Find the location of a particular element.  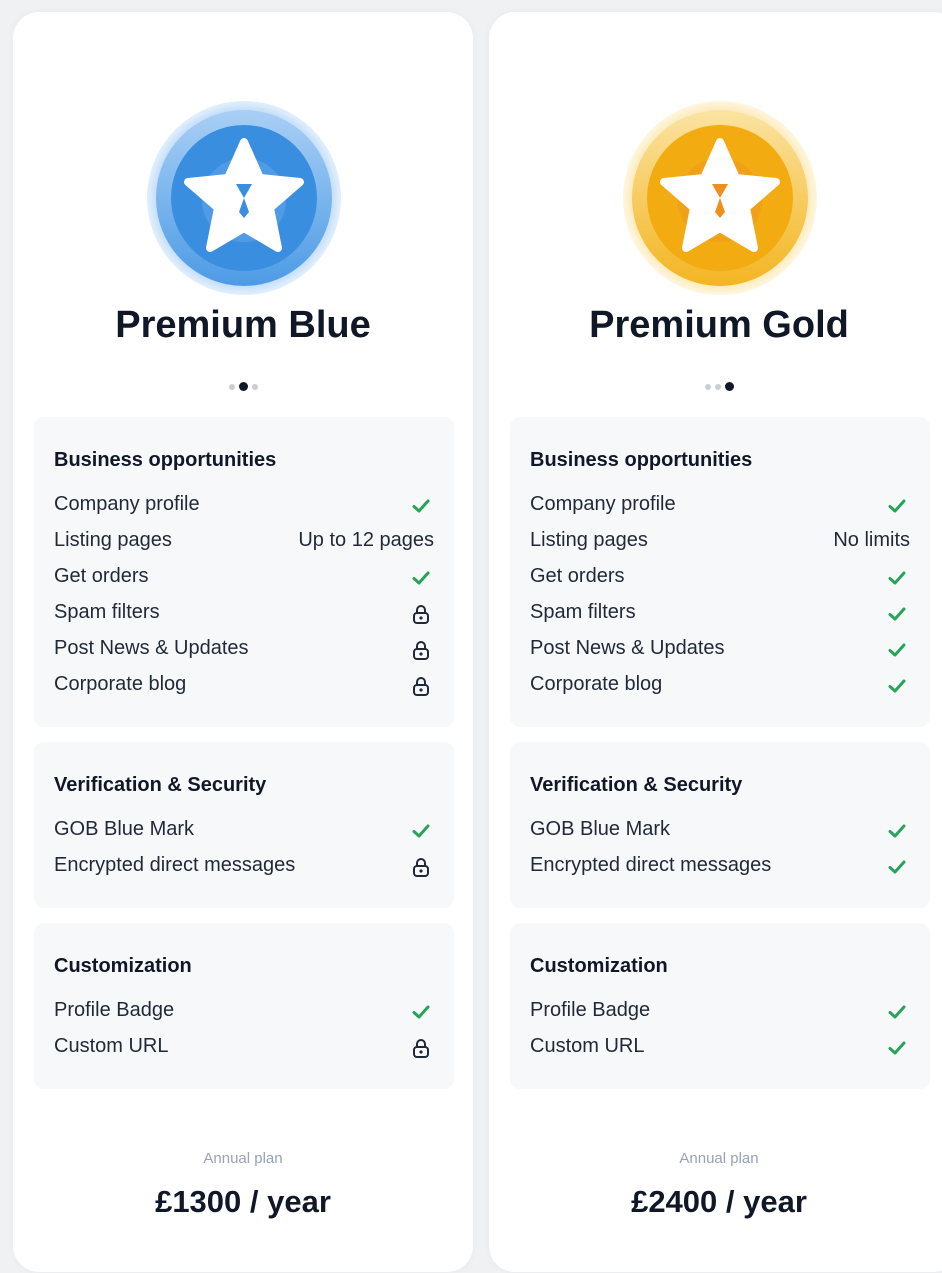

premium-blue-badge-icon is located at coordinates (243, 202).